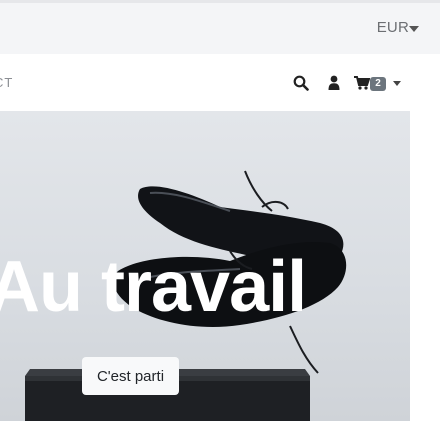 The height and width of the screenshot is (421, 440). I want to click on cart-icon, so click(362, 83).